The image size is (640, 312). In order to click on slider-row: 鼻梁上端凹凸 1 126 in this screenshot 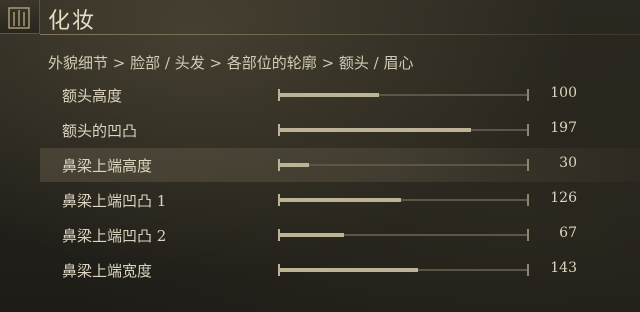, I will do `click(340, 200)`.